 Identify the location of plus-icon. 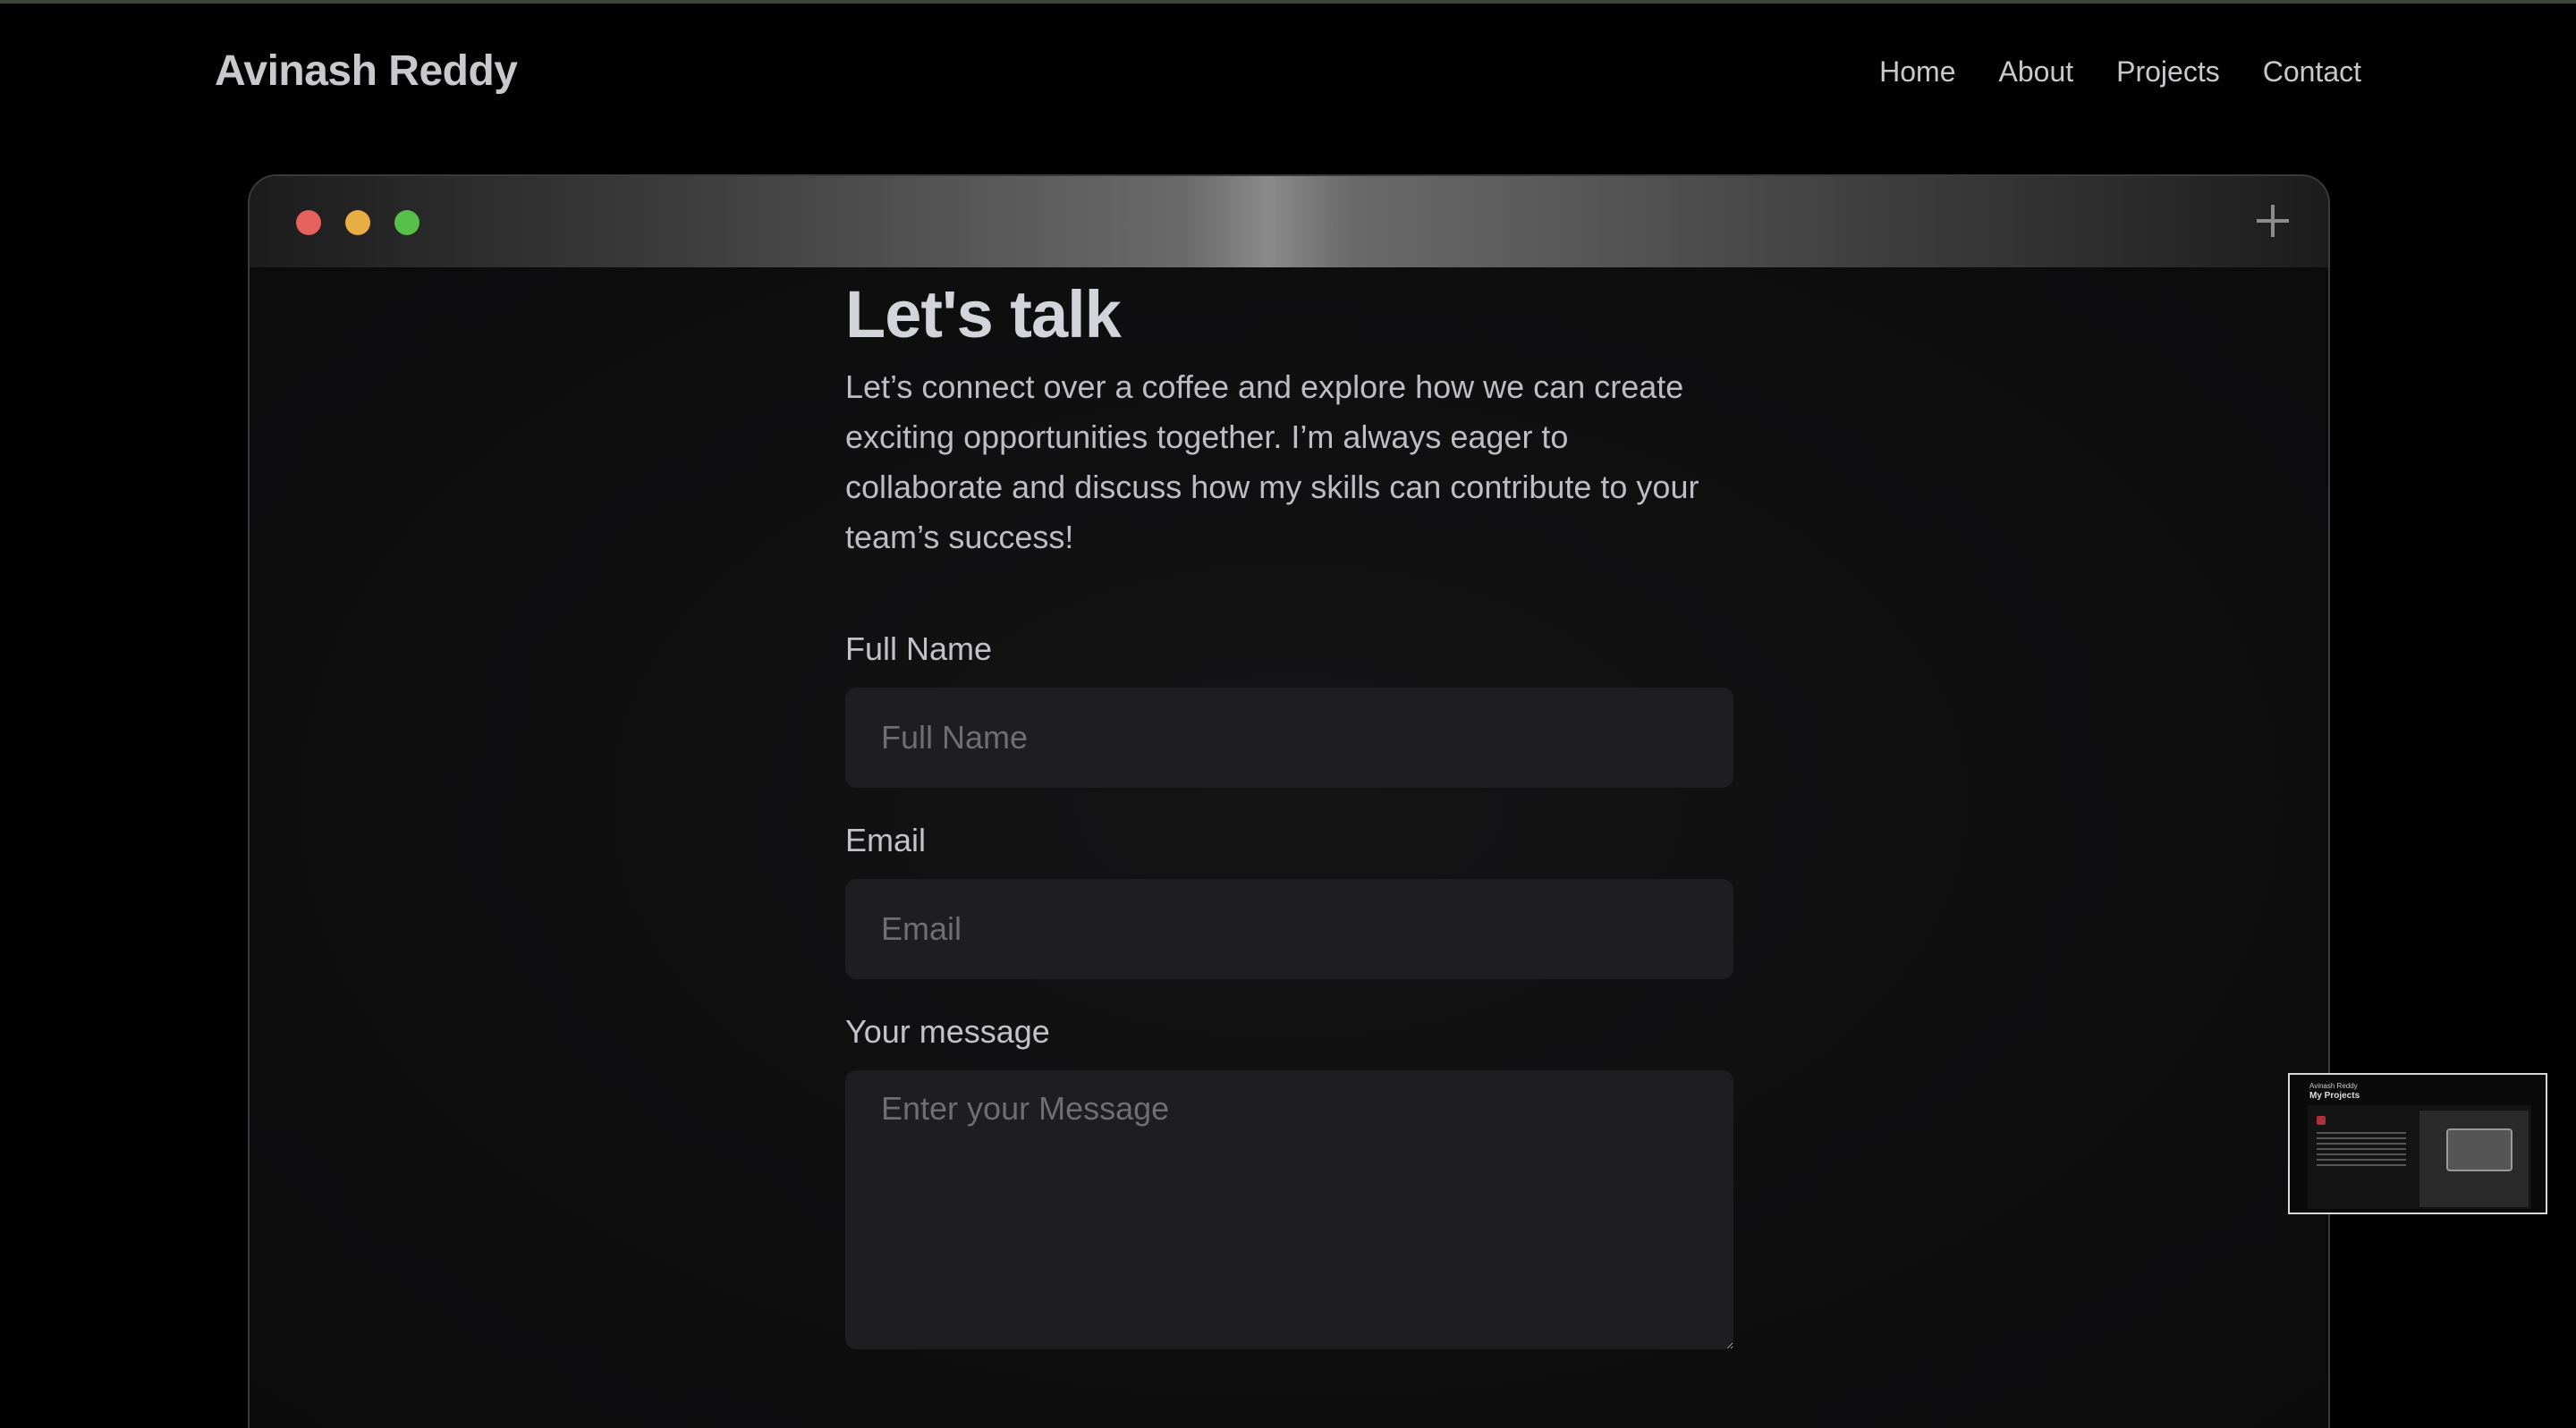
(2272, 220).